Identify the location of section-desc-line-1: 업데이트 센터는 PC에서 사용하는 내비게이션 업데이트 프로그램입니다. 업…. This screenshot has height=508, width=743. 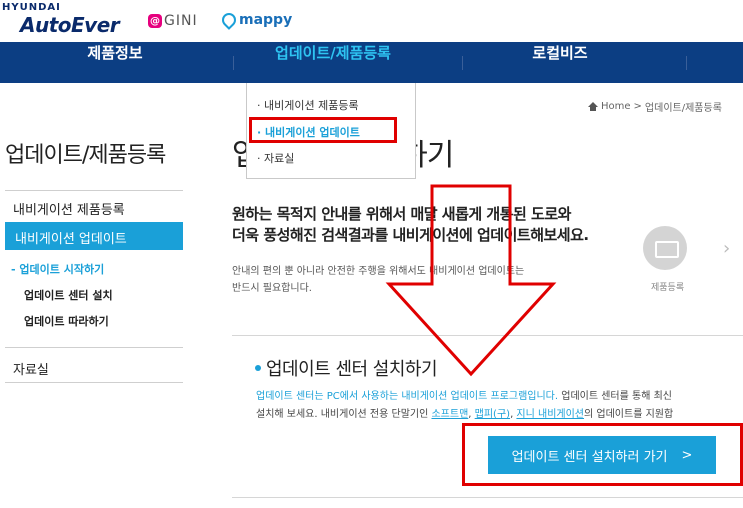
(464, 394).